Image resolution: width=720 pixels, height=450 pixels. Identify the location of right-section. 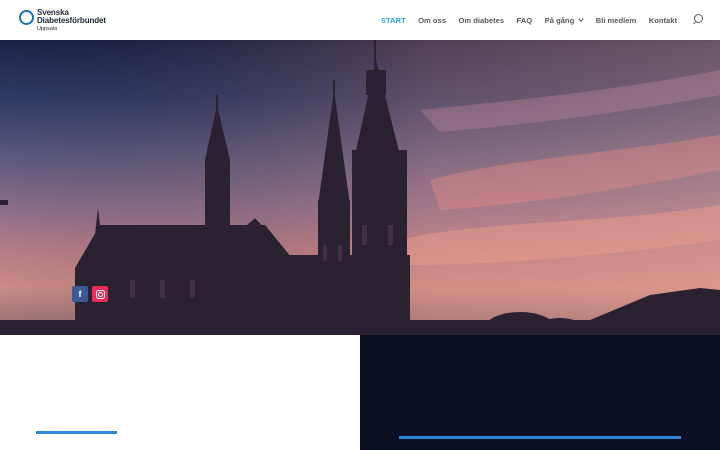
(540, 392).